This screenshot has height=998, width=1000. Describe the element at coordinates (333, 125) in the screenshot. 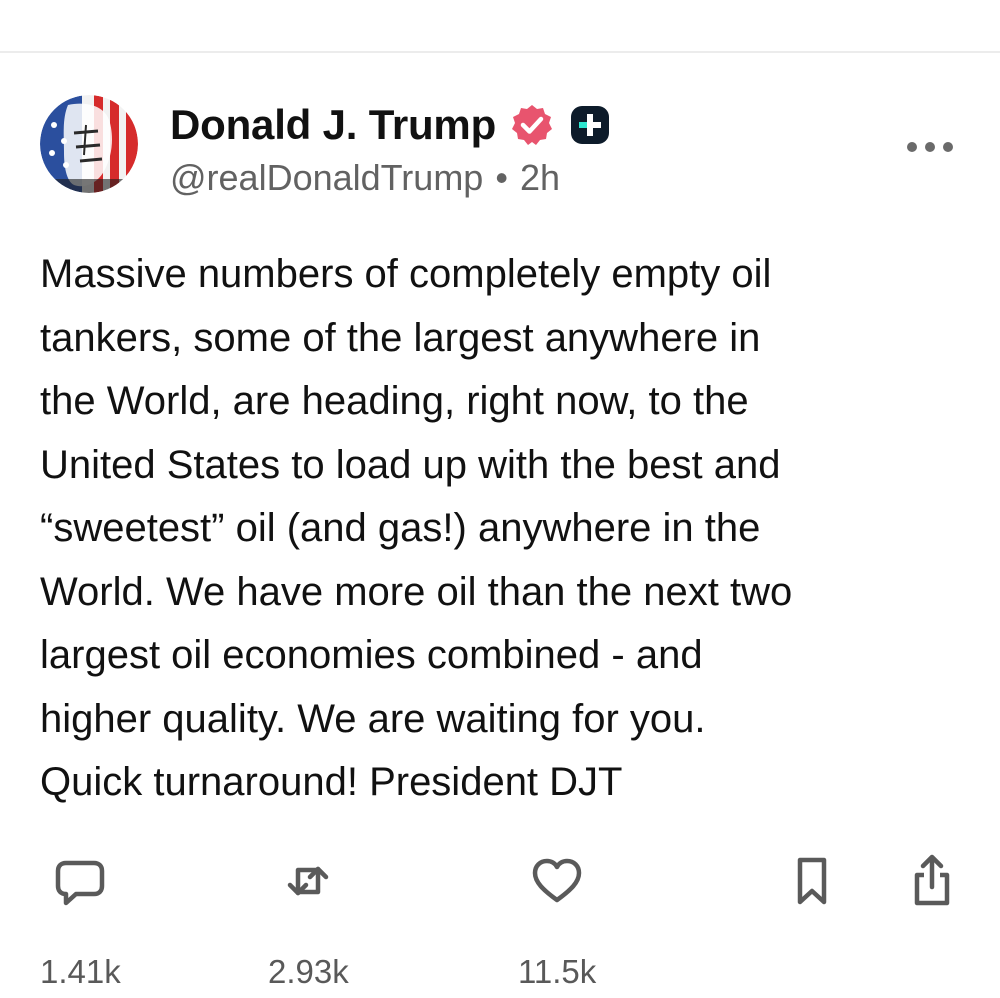

I see `author-display-name: Donald J. Trump` at that location.